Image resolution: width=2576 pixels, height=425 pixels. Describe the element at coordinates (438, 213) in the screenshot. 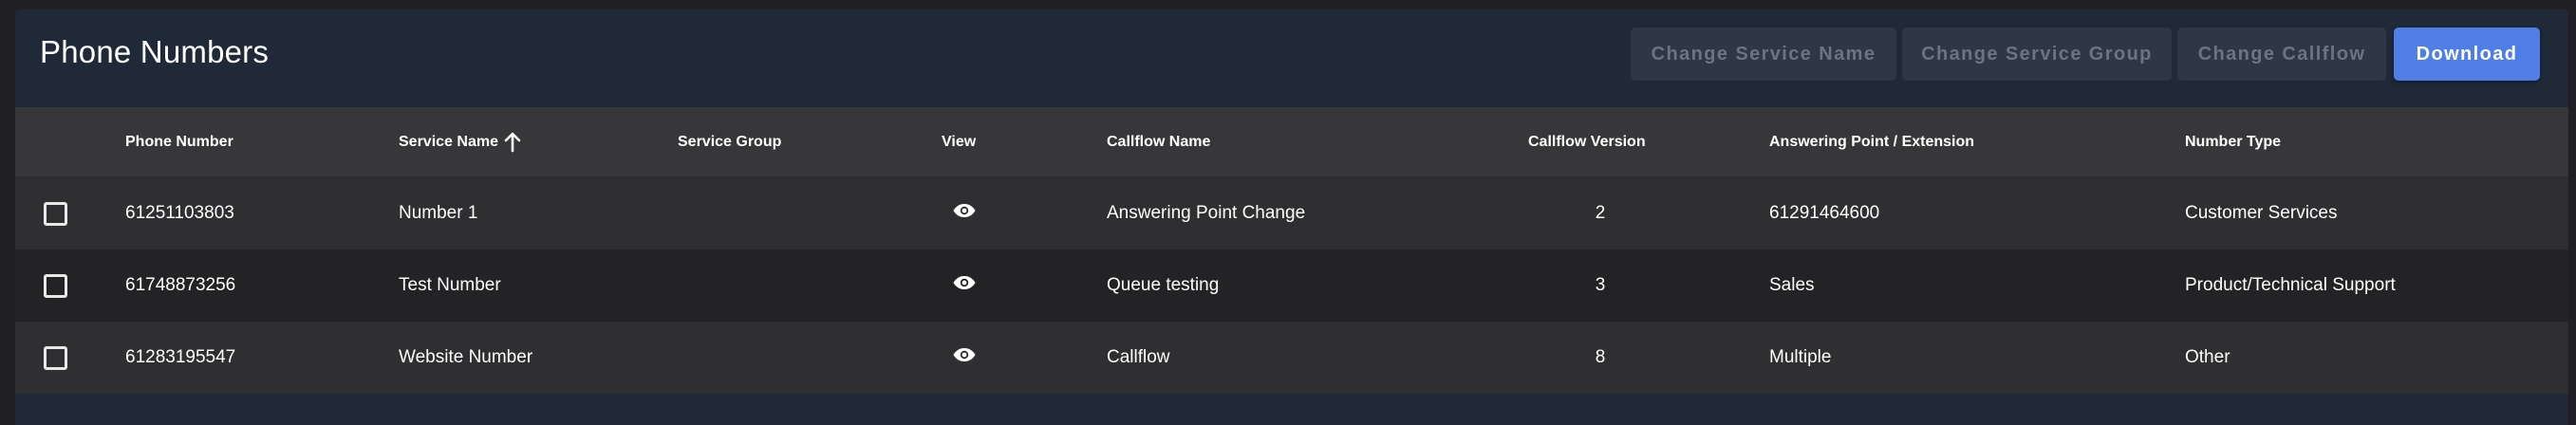

I see `service-name-cell: Number 1` at that location.